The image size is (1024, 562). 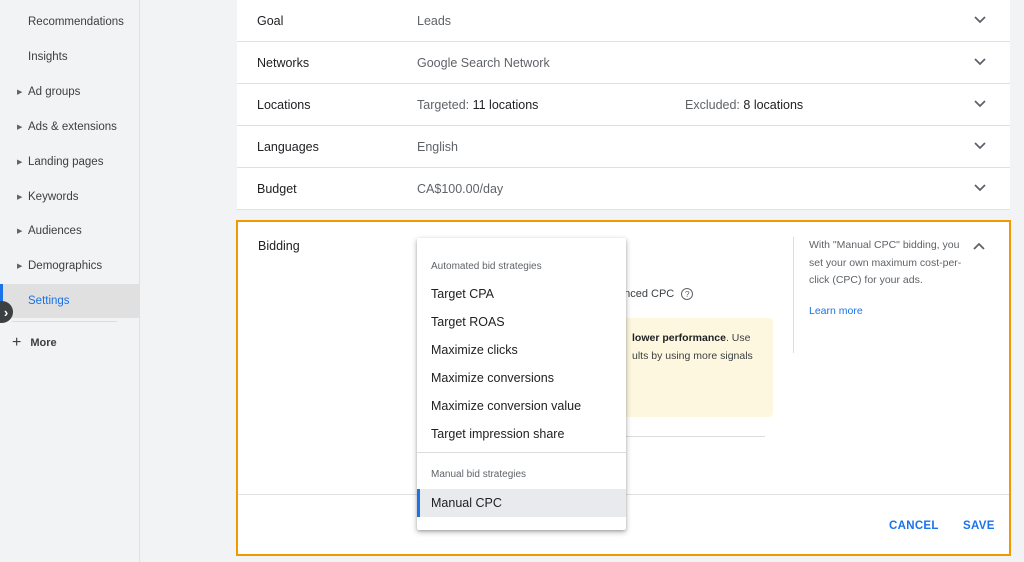 I want to click on setting-value: Leads, so click(x=434, y=21).